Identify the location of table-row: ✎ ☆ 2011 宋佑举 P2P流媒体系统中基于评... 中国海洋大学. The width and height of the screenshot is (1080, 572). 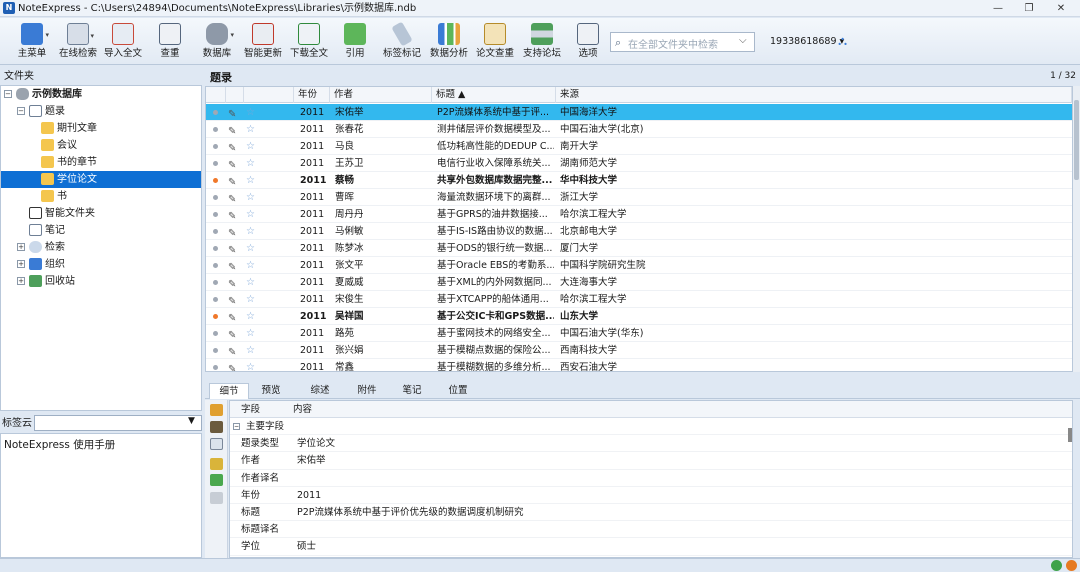
(639, 112).